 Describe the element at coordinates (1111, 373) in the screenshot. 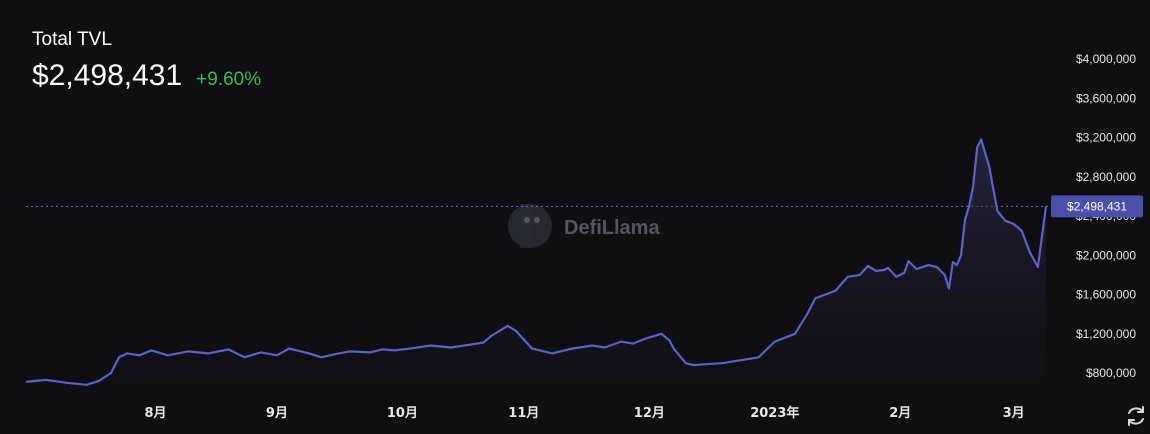

I see `y-tick-label: $800,000` at that location.